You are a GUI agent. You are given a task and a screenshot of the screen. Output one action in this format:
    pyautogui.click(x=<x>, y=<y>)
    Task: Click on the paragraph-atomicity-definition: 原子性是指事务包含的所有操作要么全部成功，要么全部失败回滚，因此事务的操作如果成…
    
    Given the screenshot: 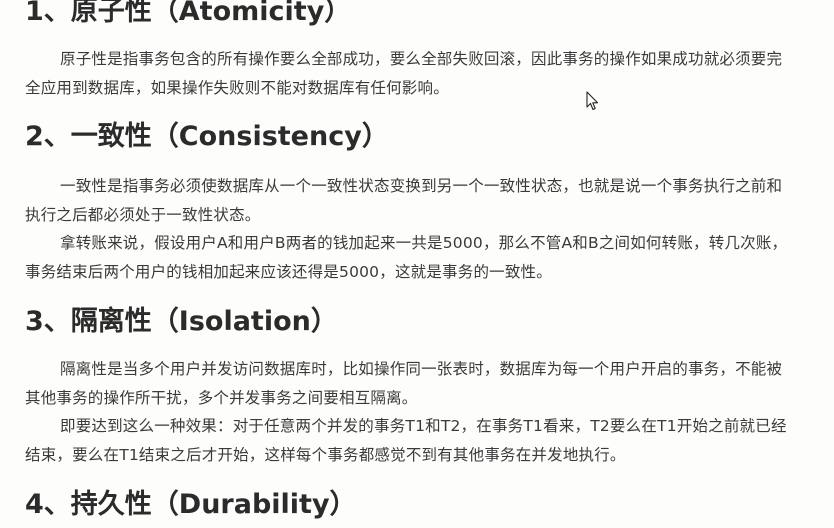 What is the action you would take?
    pyautogui.click(x=404, y=73)
    